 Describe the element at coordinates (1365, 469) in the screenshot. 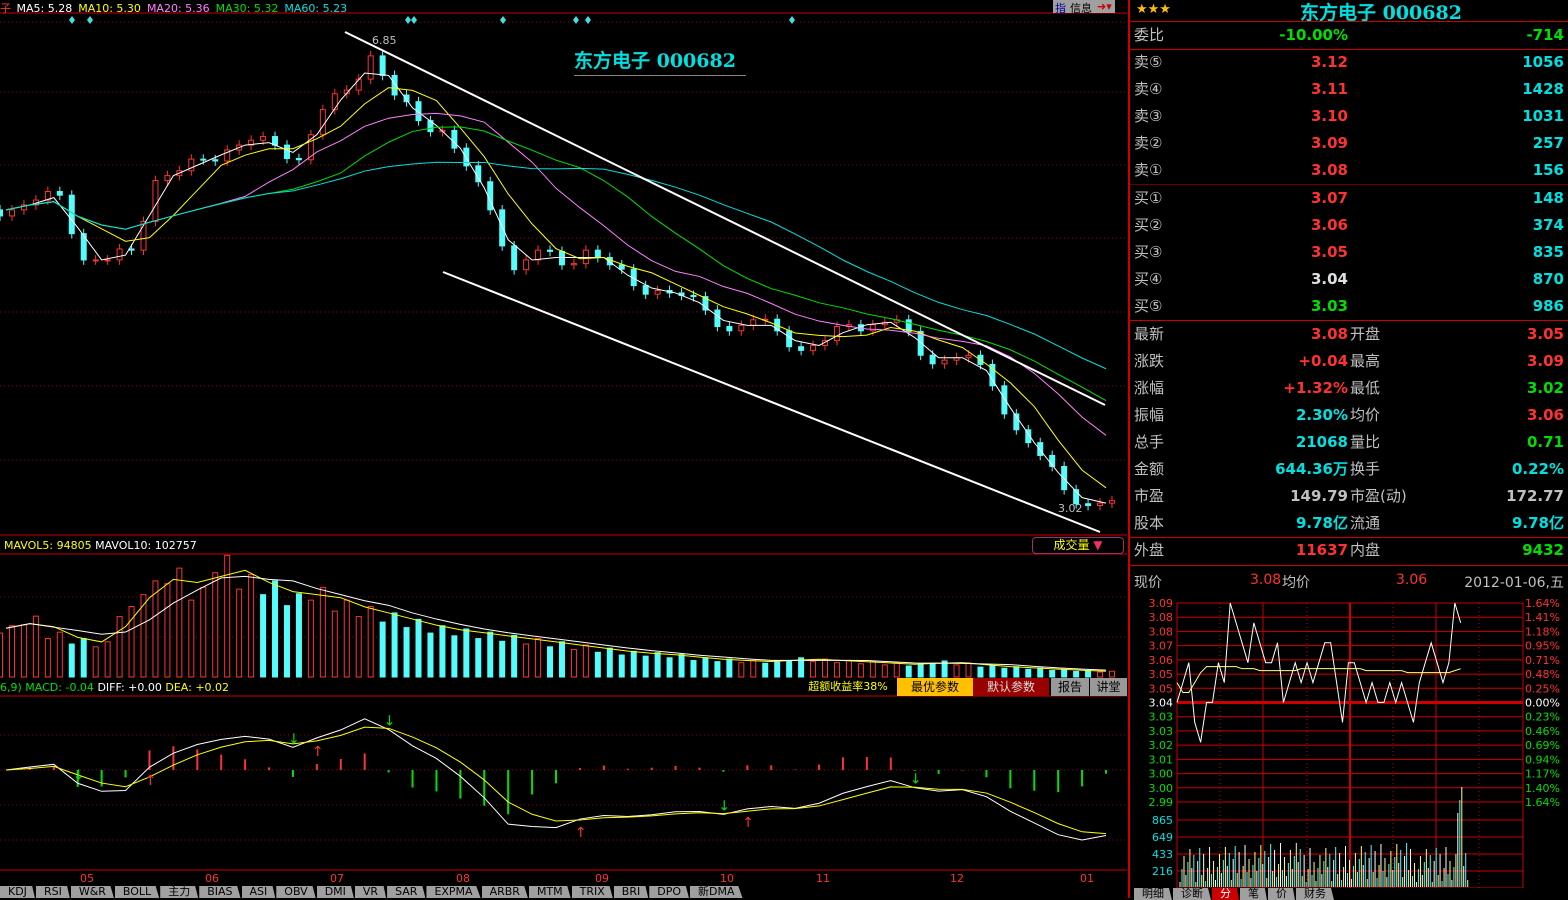

I see `stat-label-2: 换手` at that location.